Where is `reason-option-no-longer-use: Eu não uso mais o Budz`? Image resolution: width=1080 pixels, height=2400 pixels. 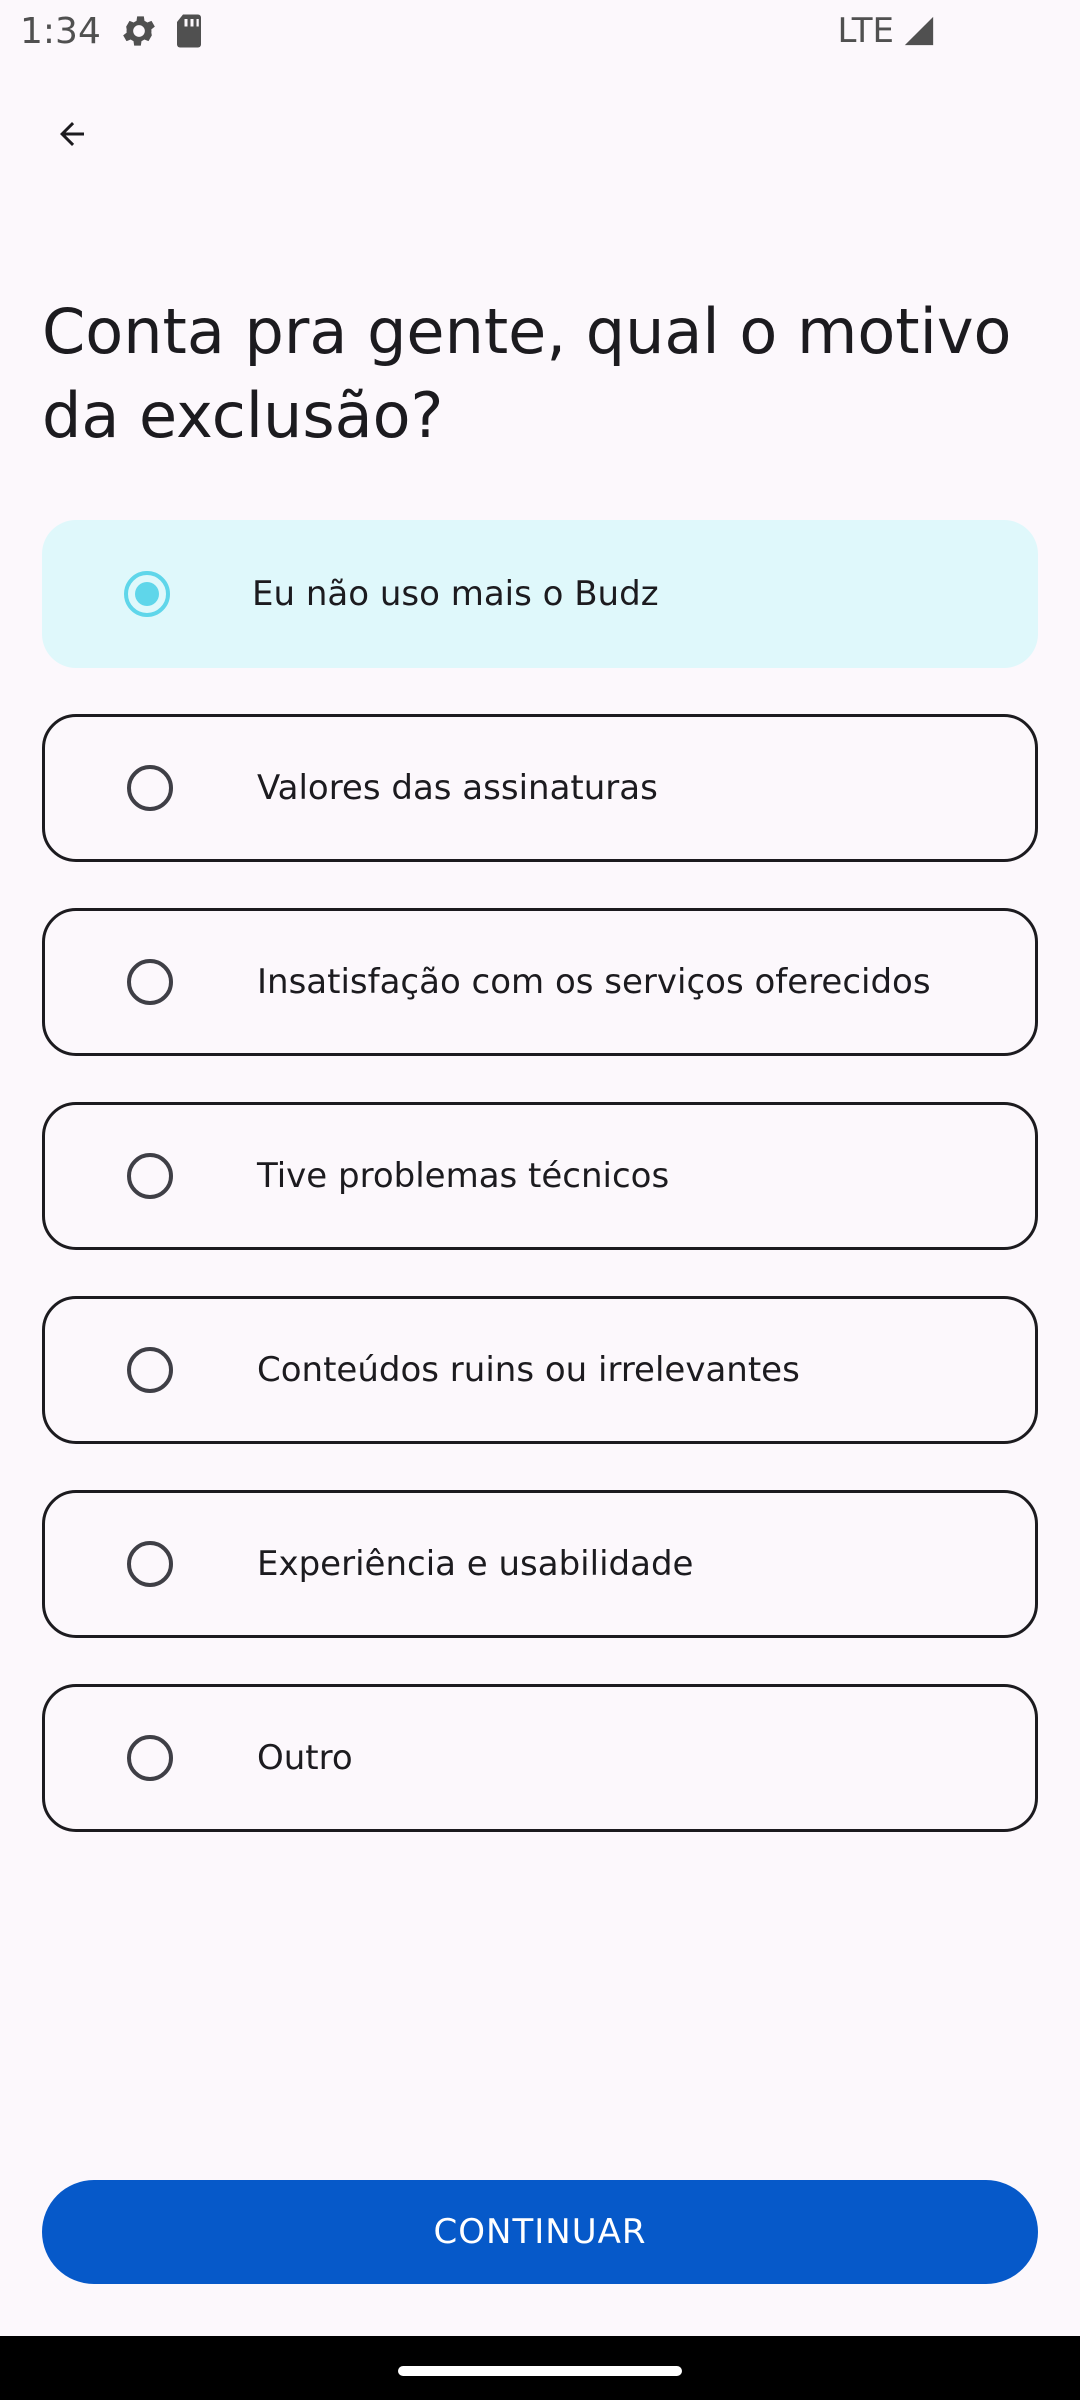 reason-option-no-longer-use: Eu não uso mais o Budz is located at coordinates (540, 594).